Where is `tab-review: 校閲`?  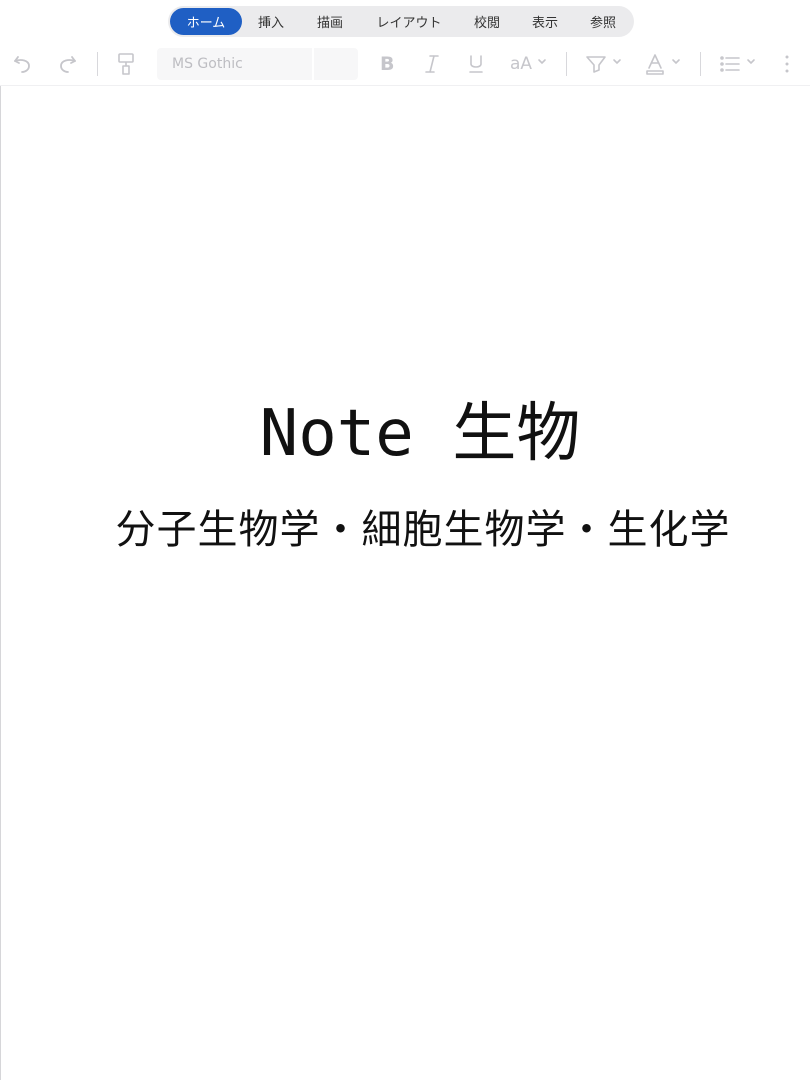
tab-review: 校閲 is located at coordinates (487, 21).